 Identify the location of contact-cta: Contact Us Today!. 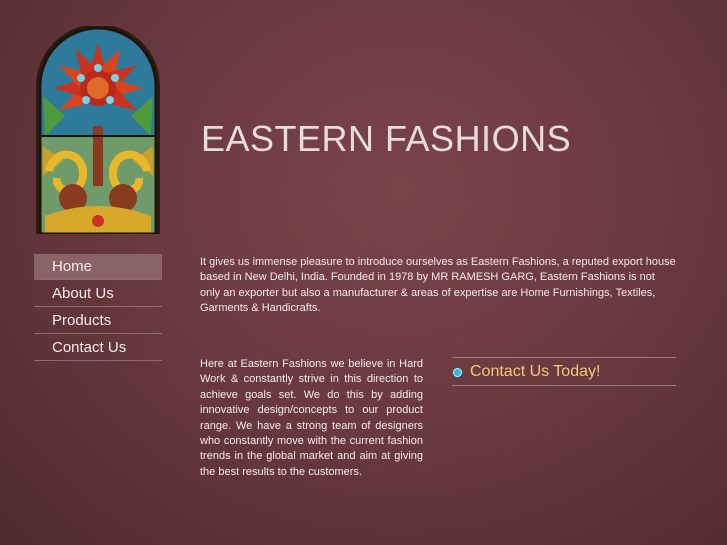
(564, 371).